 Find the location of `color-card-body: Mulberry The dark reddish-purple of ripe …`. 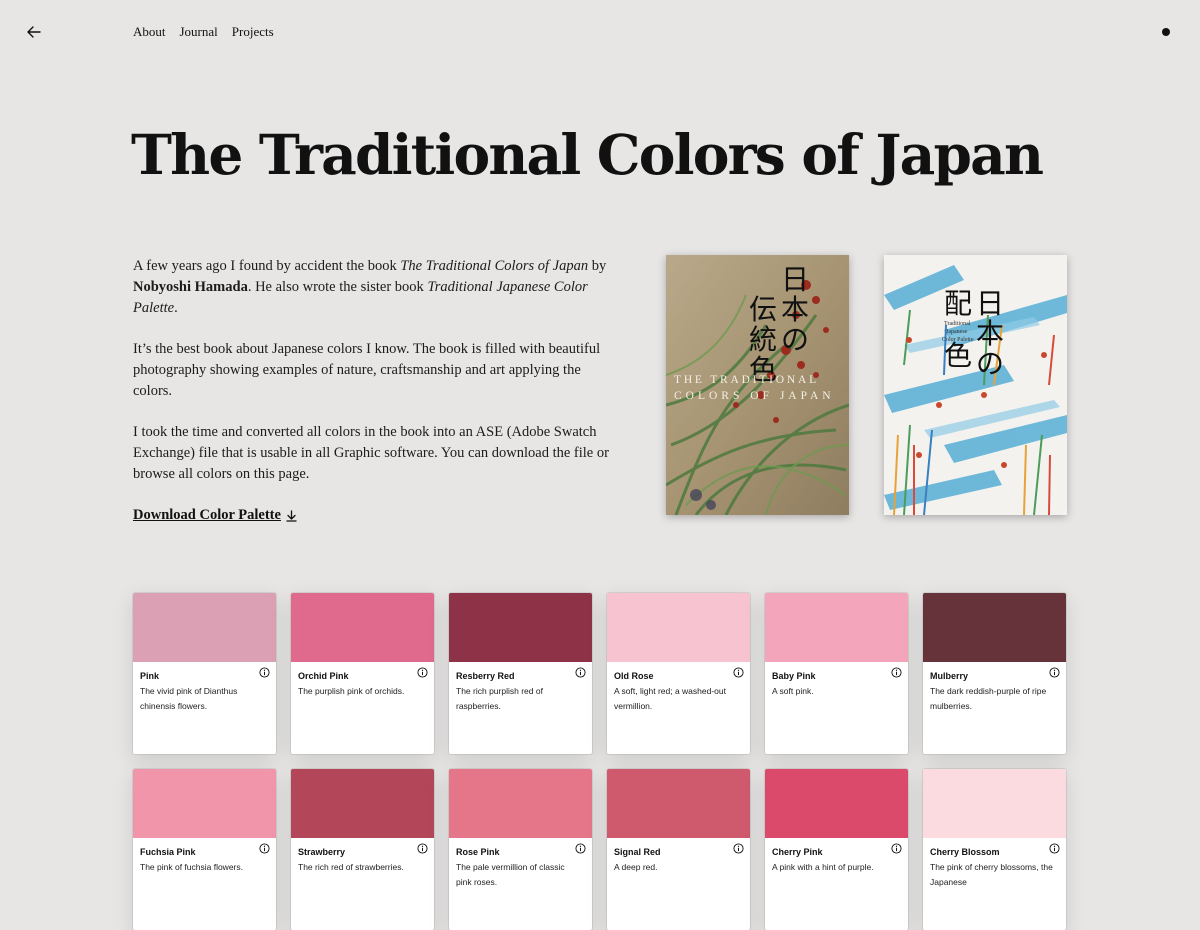

color-card-body: Mulberry The dark reddish-purple of ripe … is located at coordinates (994, 688).